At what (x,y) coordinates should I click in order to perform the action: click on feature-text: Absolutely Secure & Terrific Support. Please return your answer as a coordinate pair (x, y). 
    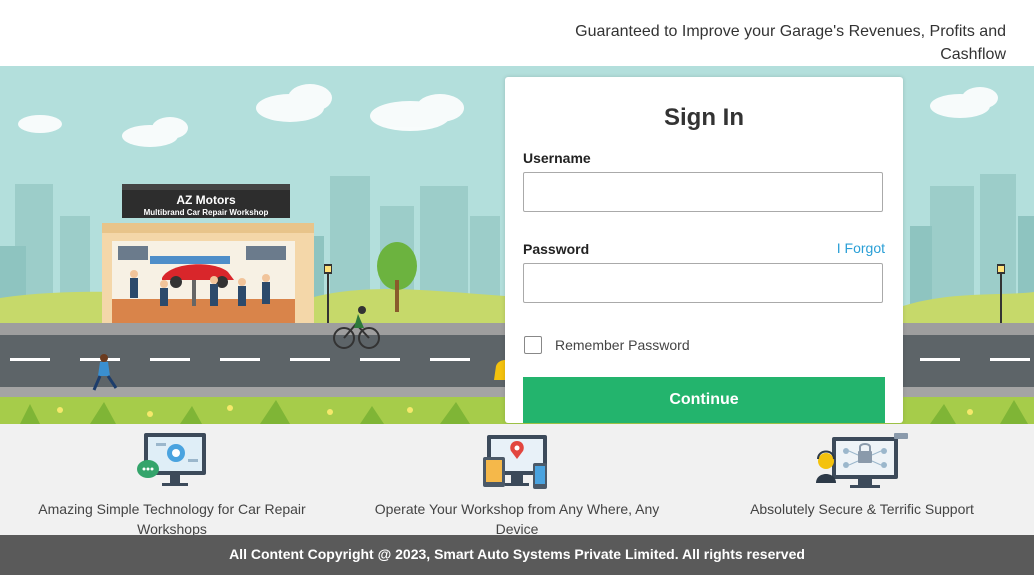
    Looking at the image, I should click on (862, 509).